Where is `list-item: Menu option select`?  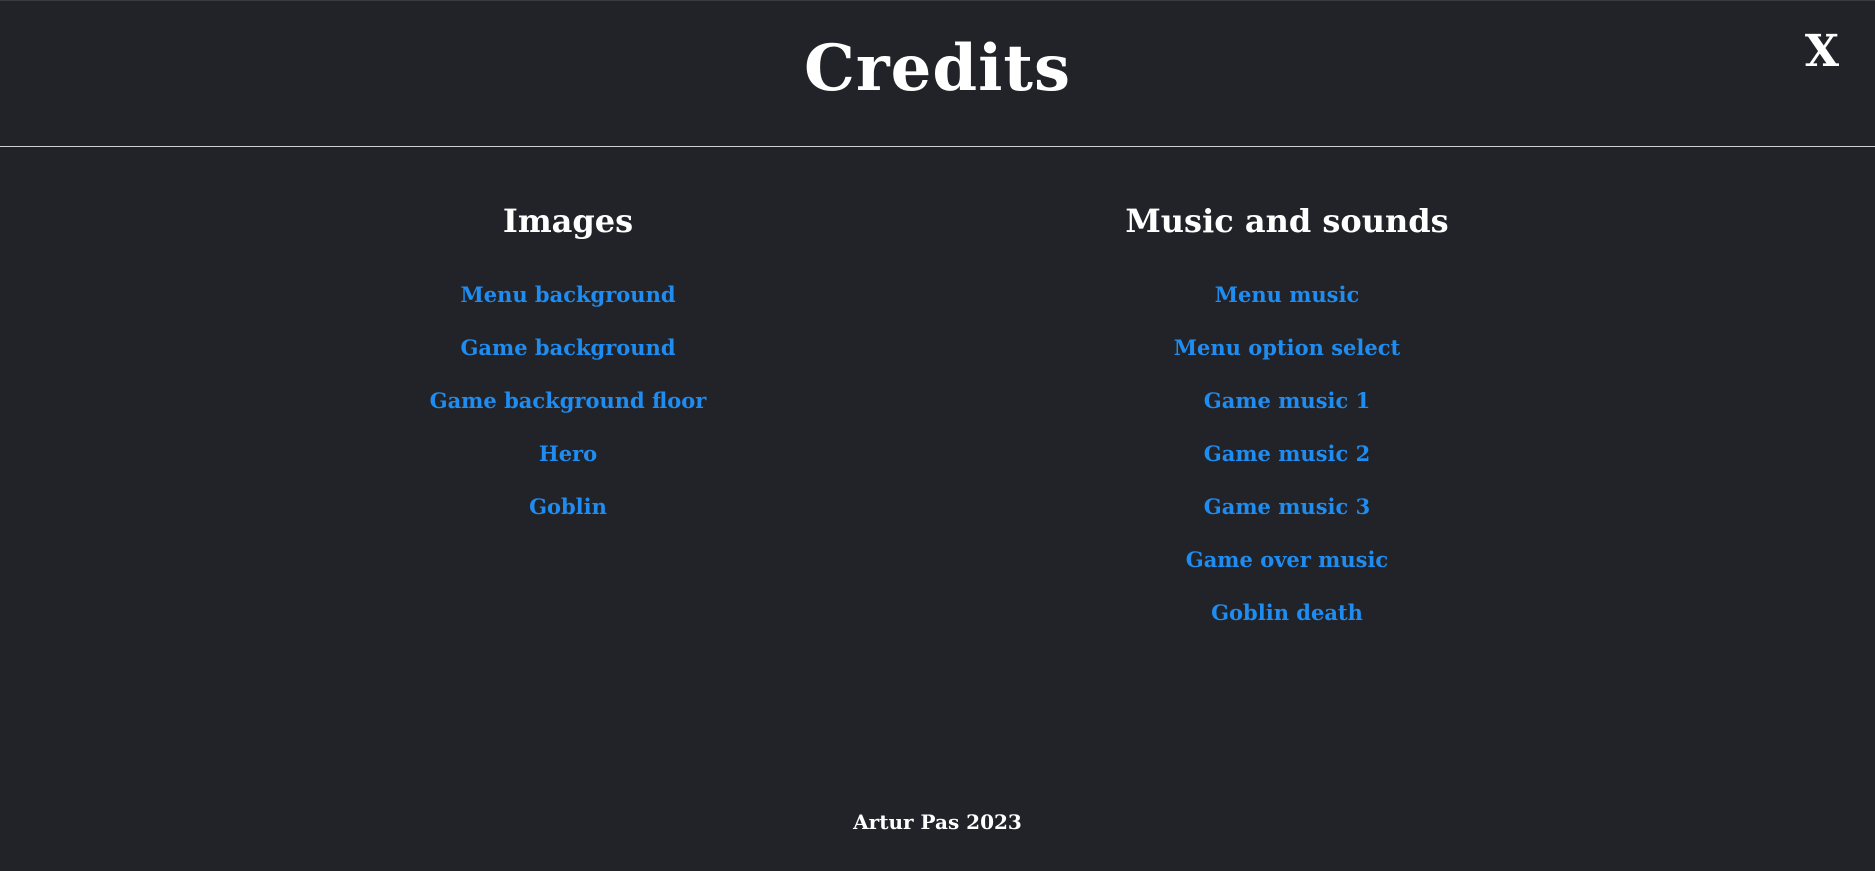 list-item: Menu option select is located at coordinates (1287, 354).